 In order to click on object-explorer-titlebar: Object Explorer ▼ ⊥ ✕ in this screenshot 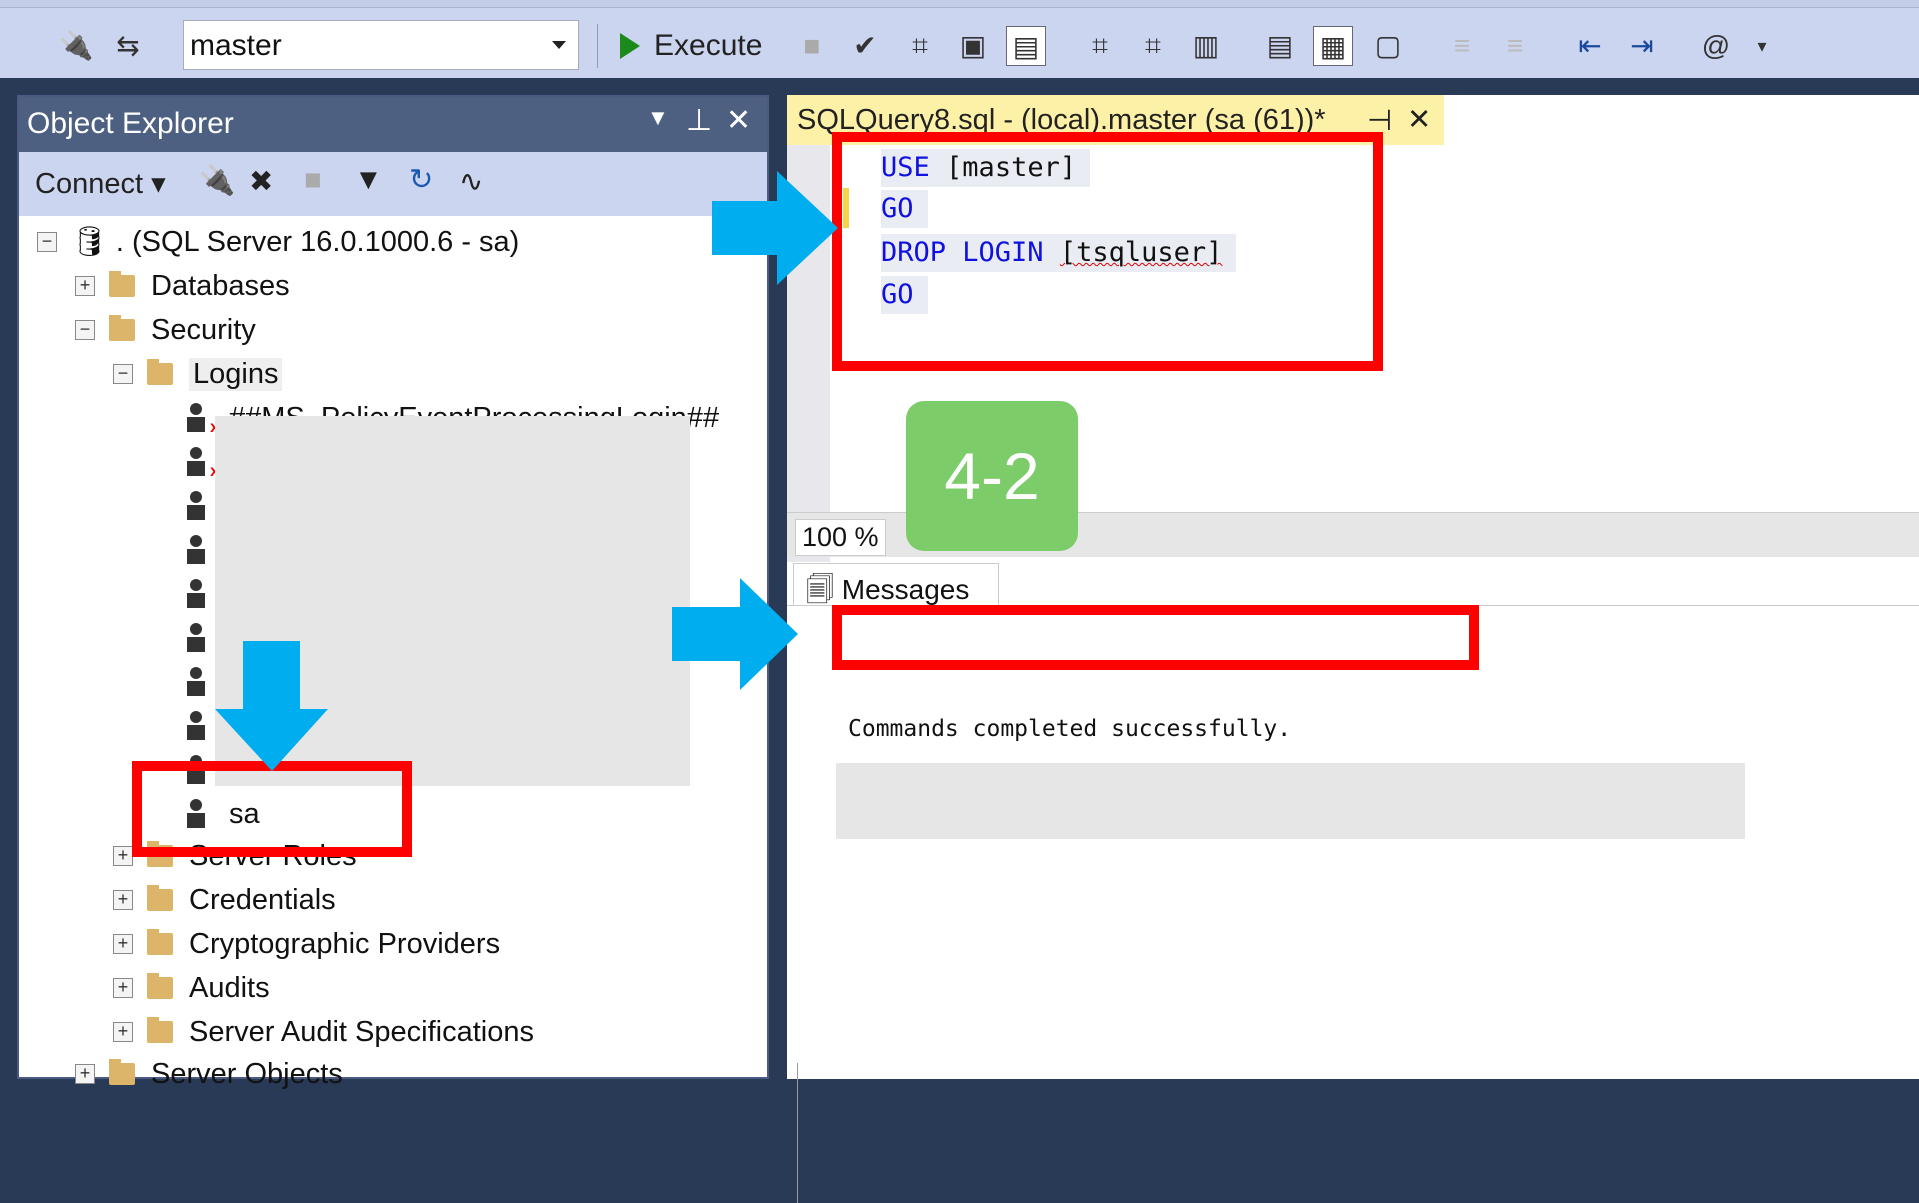, I will do `click(393, 124)`.